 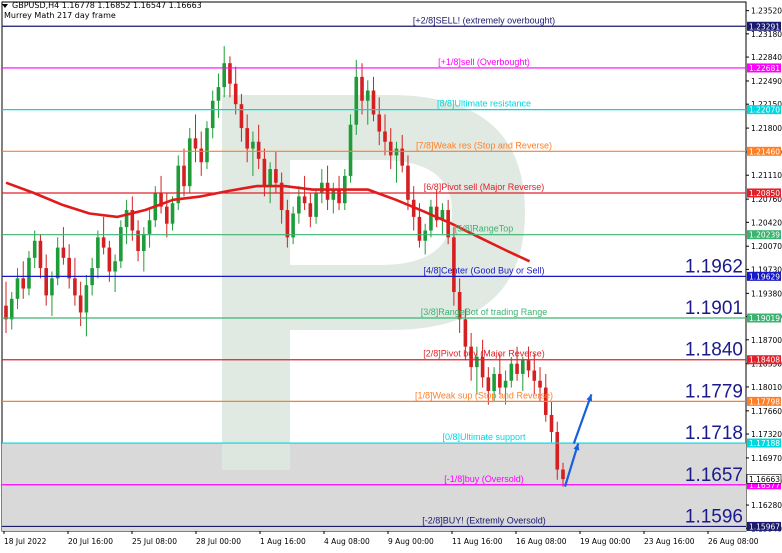 I want to click on level-label: [+2/8]SELL! (extremely overbought), so click(x=484, y=20).